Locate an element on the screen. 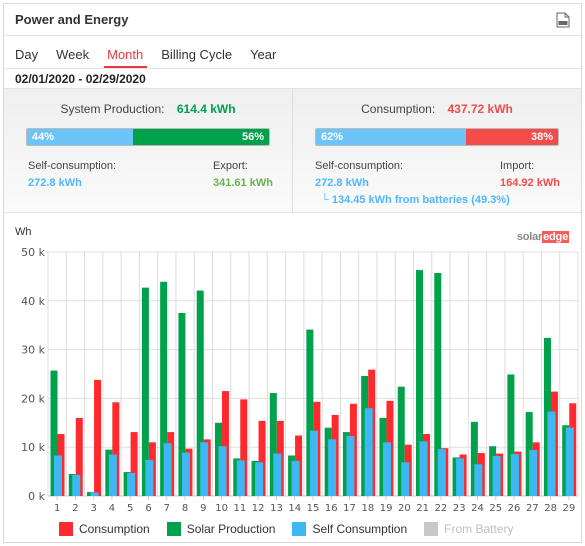 Image resolution: width=585 pixels, height=546 pixels. consumption-import-segment: 38% is located at coordinates (512, 137).